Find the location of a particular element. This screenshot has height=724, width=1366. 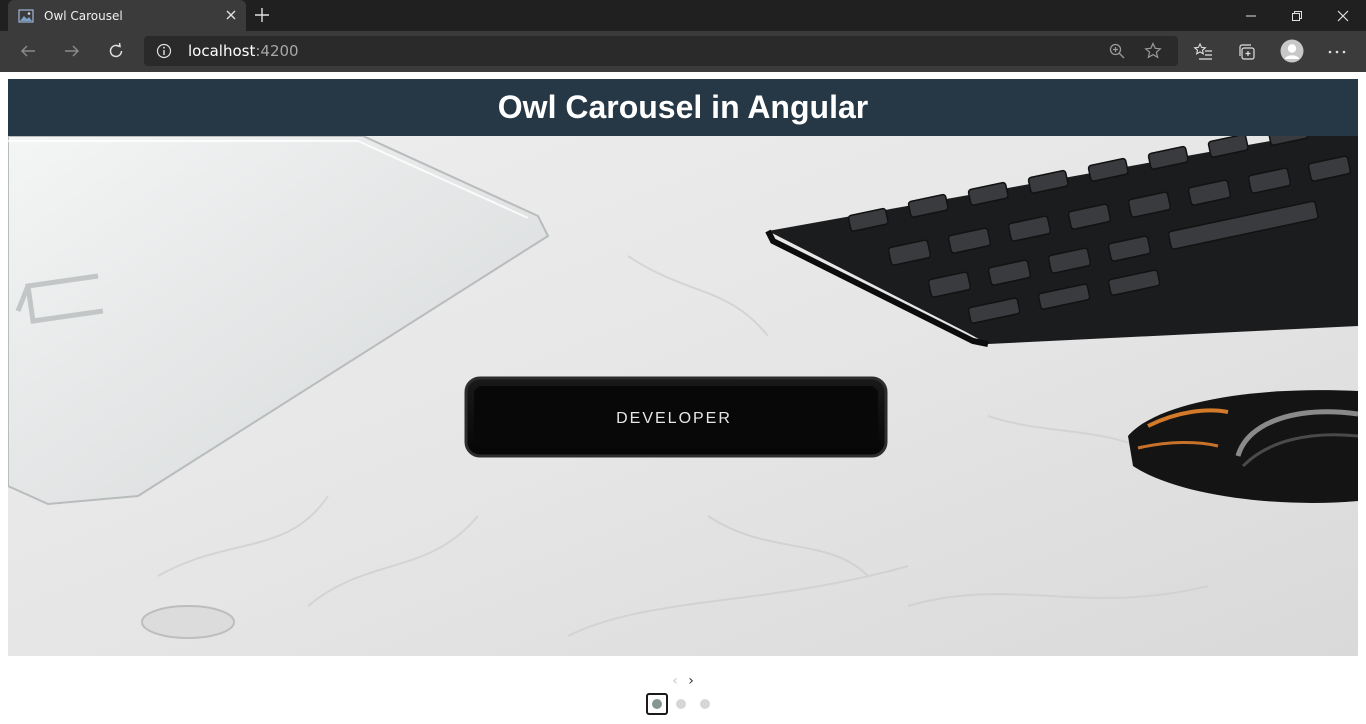

forward-button is located at coordinates (72, 51).